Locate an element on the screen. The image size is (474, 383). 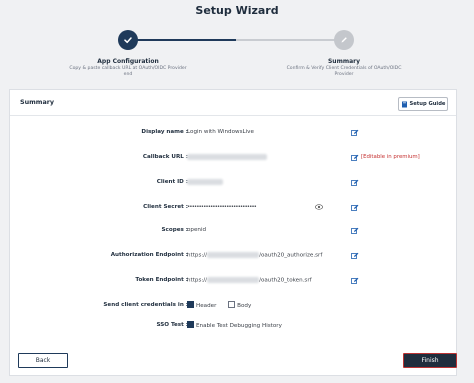
step-desc-line: end is located at coordinates (128, 74).